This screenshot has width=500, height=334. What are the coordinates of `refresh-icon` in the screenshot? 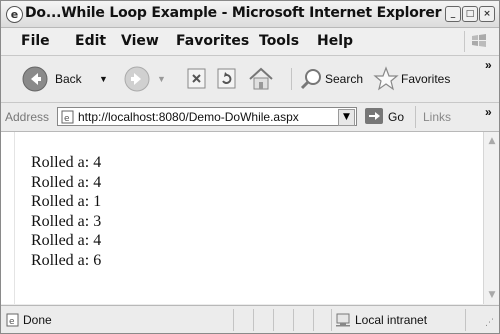 It's located at (226, 78).